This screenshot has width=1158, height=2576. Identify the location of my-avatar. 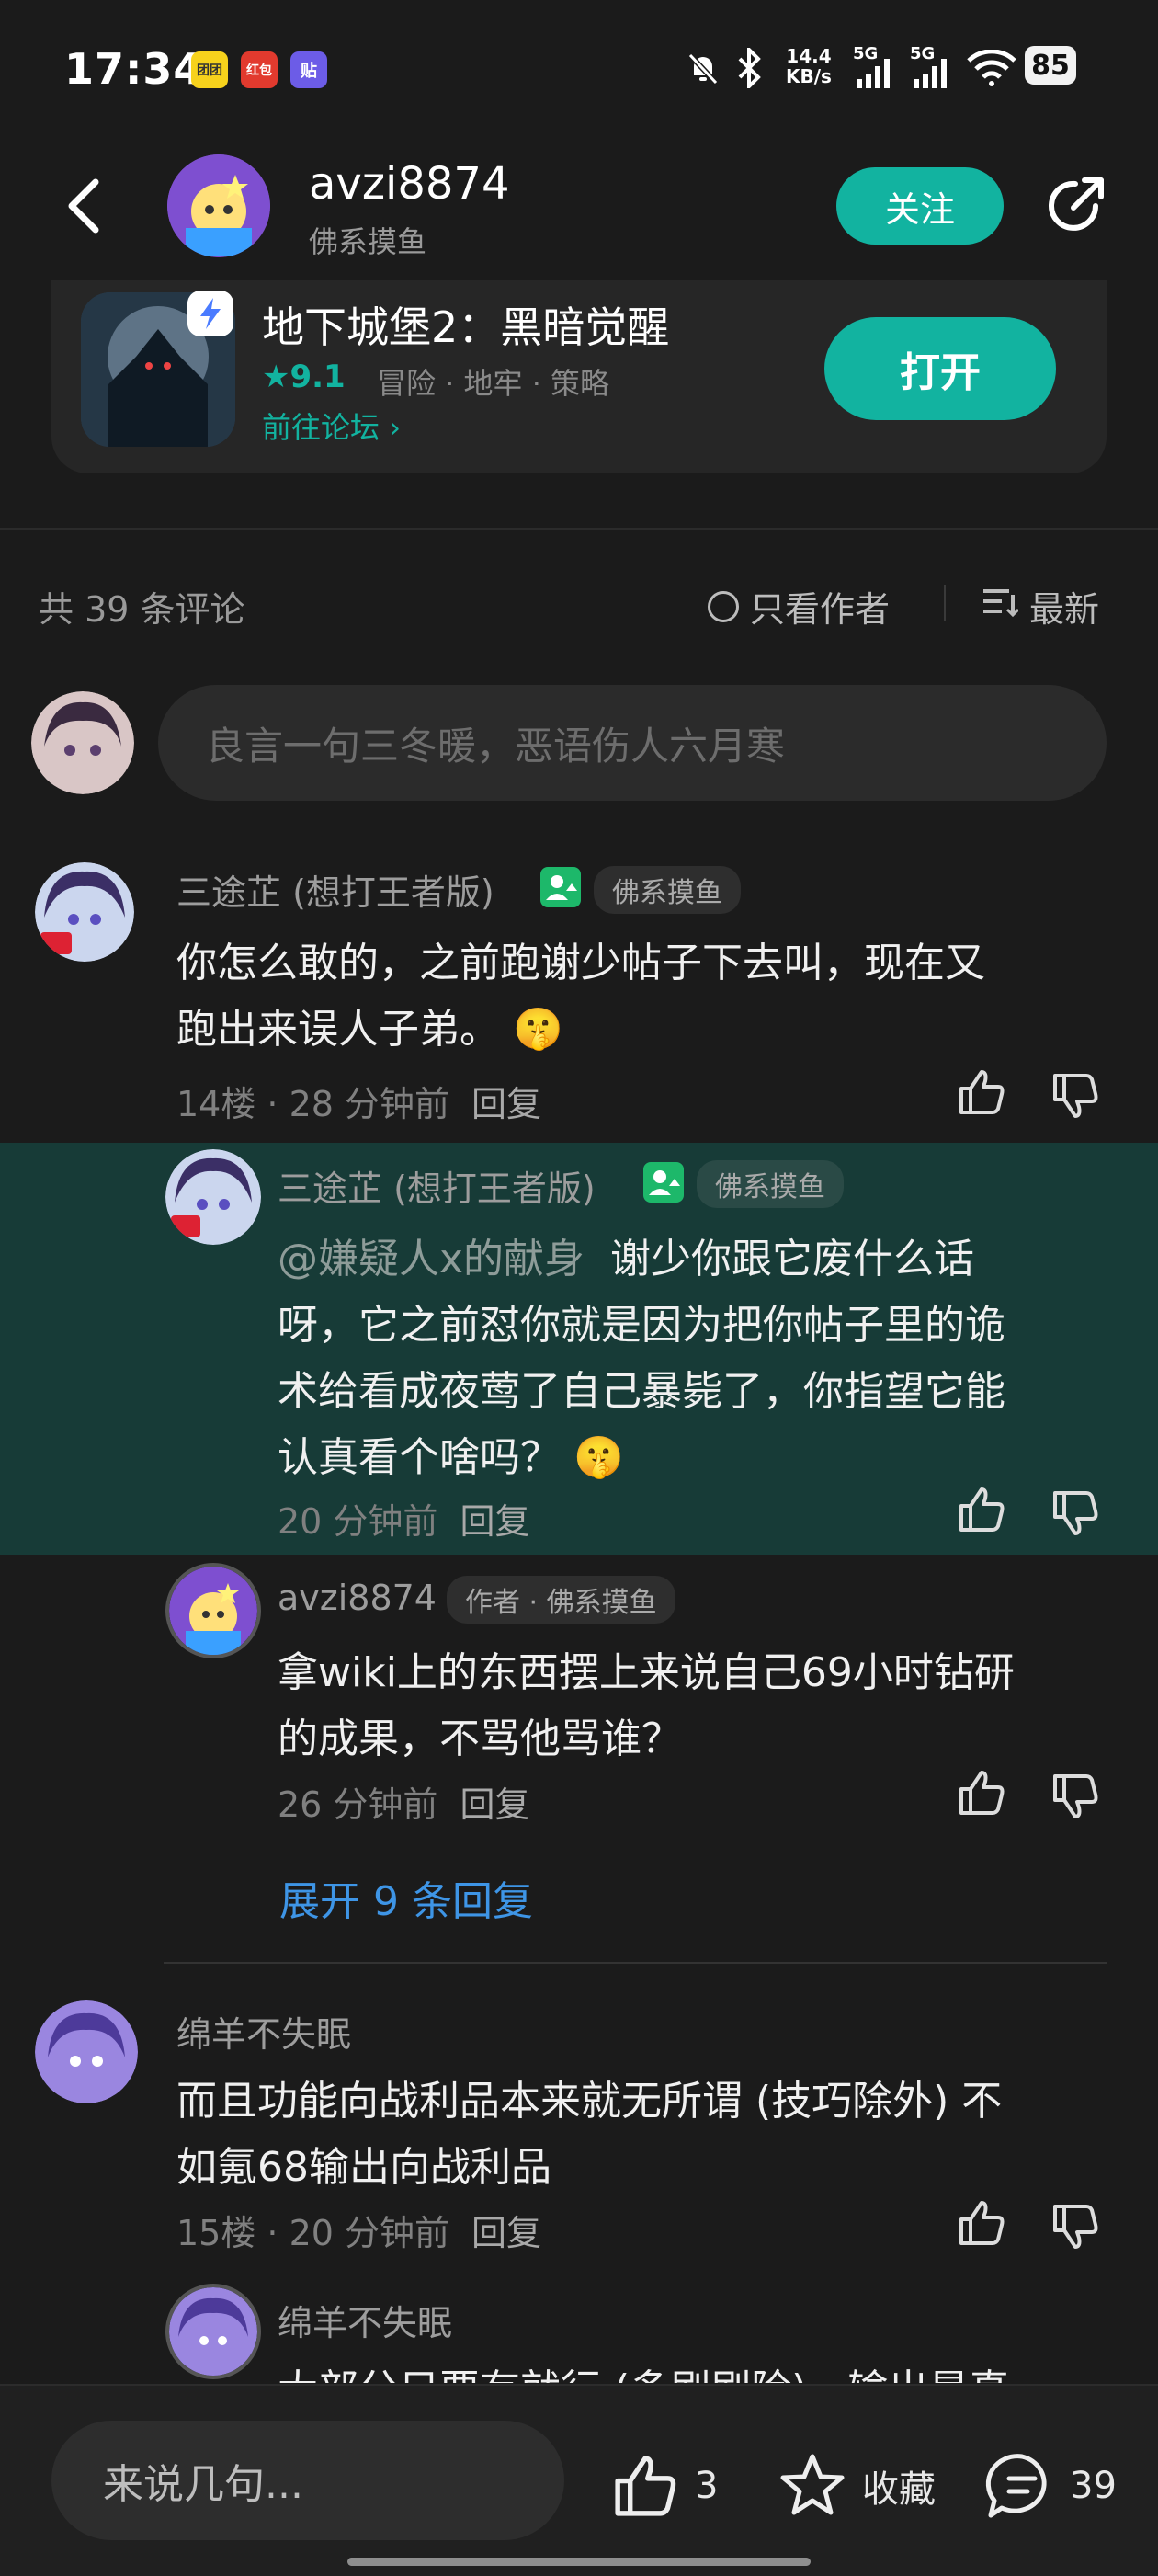
(82, 742).